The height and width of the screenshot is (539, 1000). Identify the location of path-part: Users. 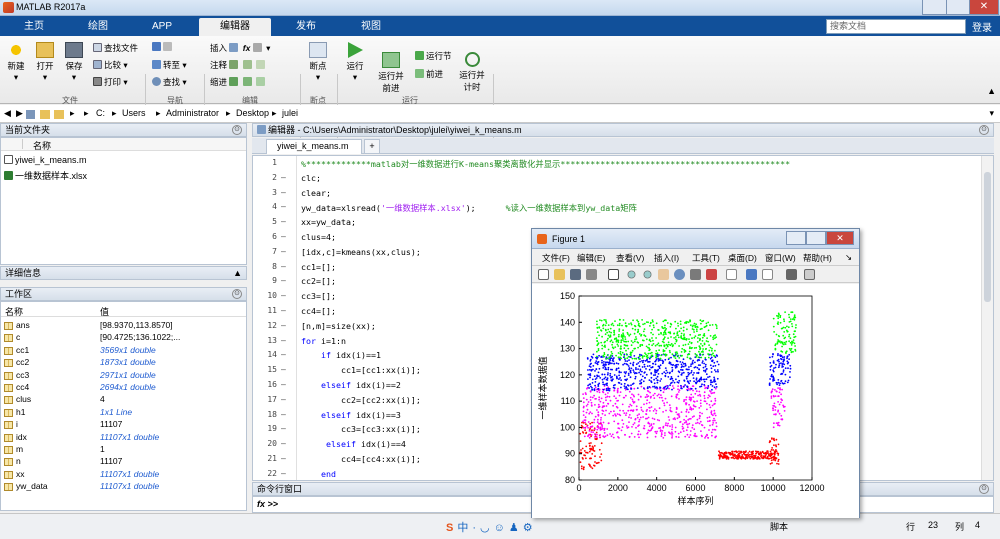
(134, 113).